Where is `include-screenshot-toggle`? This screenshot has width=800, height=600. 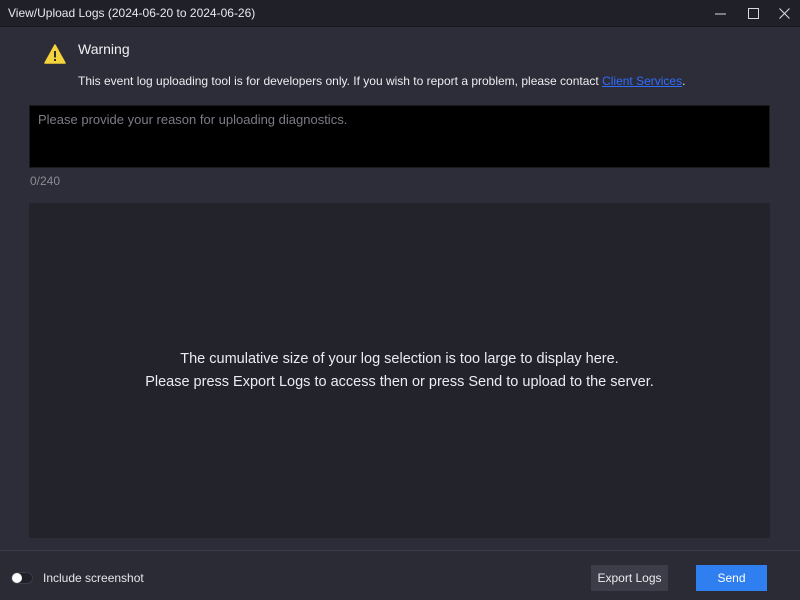 include-screenshot-toggle is located at coordinates (22, 578).